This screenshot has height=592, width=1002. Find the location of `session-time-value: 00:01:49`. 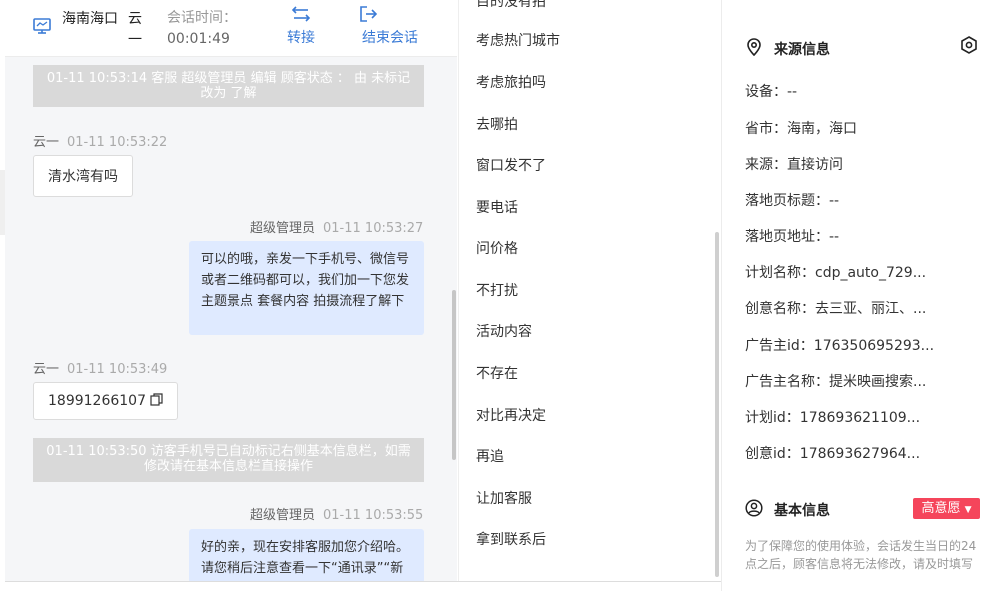

session-time-value: 00:01:49 is located at coordinates (198, 39).